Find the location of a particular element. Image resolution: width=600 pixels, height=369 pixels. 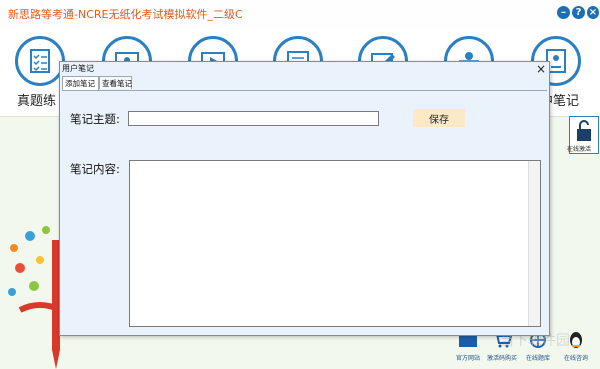

online-consult-label: 在线咨询 is located at coordinates (575, 358).